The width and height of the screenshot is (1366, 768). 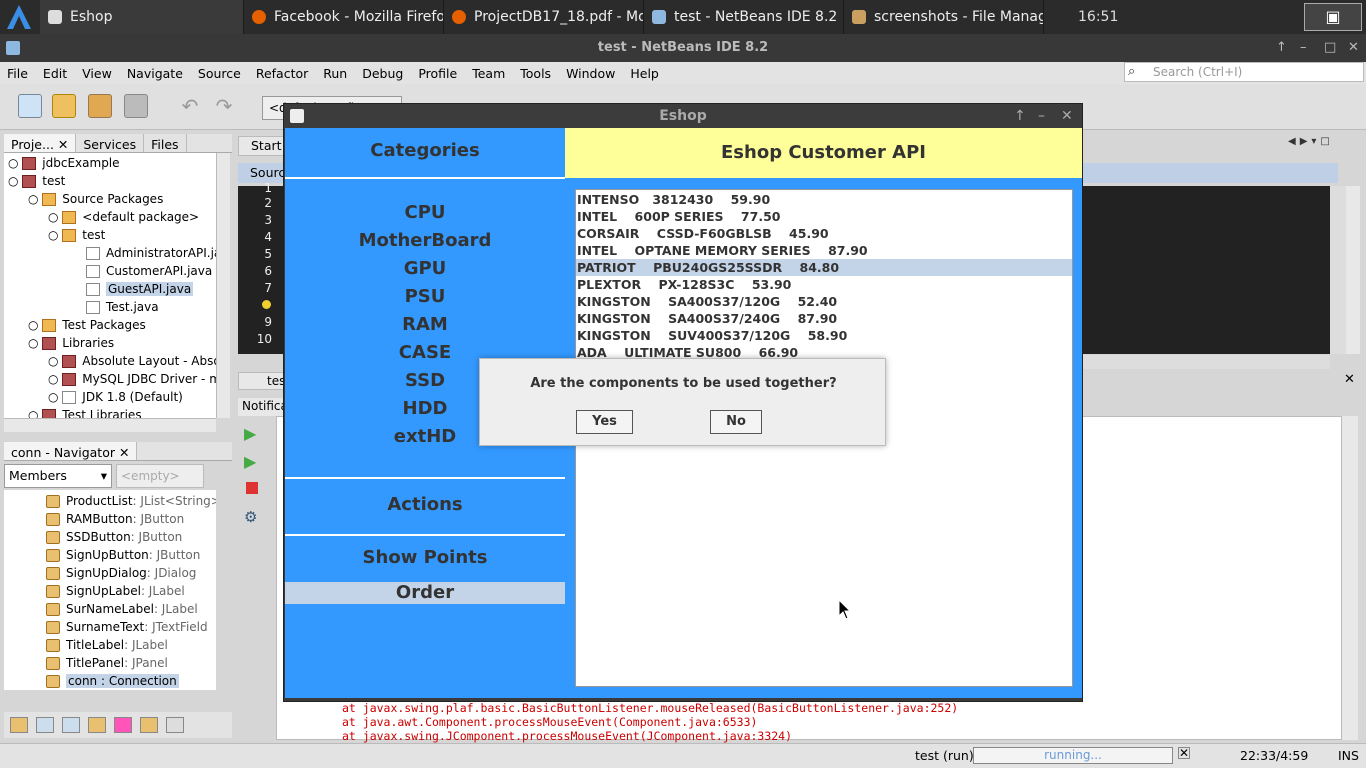 What do you see at coordinates (1333, 17) in the screenshot?
I see `show-desktop-icon: ▣` at bounding box center [1333, 17].